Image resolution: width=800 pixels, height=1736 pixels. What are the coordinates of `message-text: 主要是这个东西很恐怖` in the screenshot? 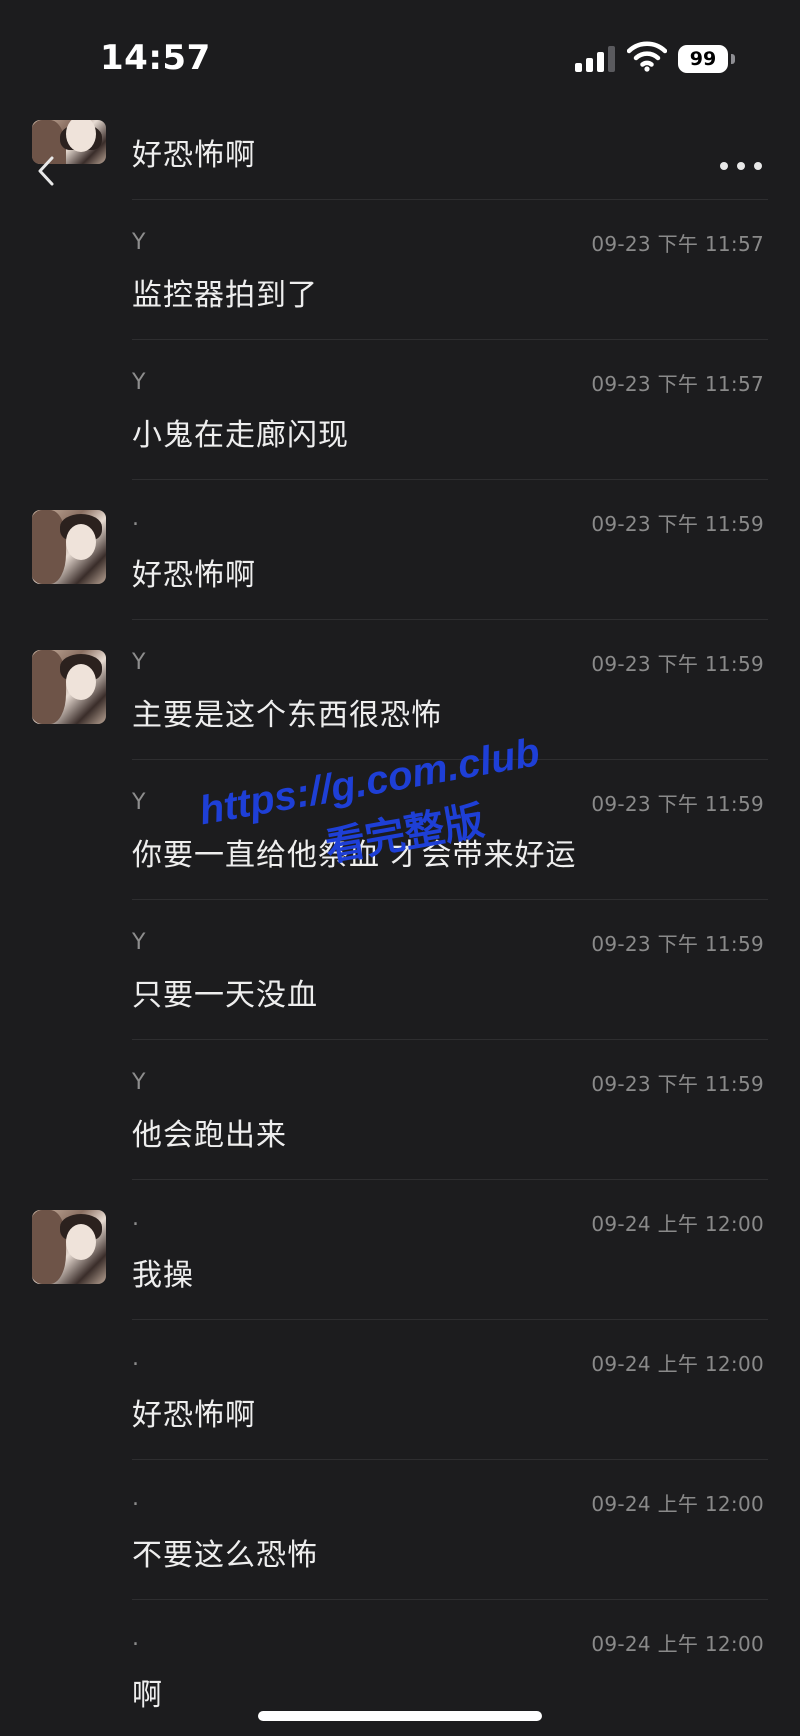 It's located at (287, 715).